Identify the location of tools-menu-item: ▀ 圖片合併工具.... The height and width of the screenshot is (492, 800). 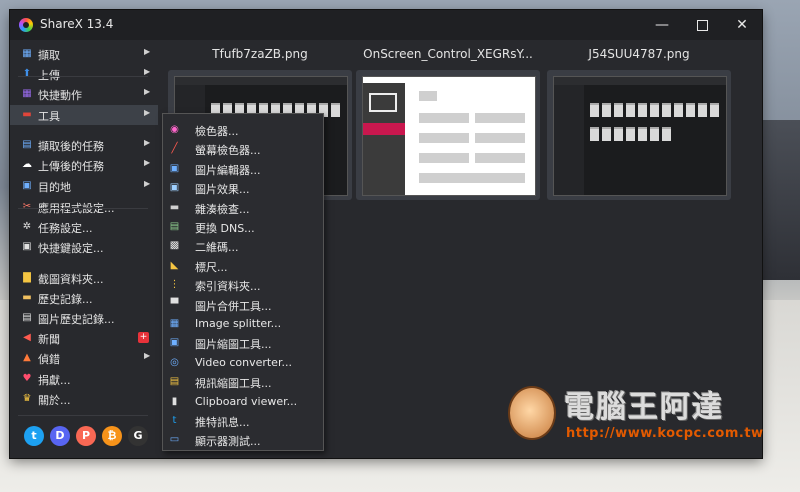
(243, 304).